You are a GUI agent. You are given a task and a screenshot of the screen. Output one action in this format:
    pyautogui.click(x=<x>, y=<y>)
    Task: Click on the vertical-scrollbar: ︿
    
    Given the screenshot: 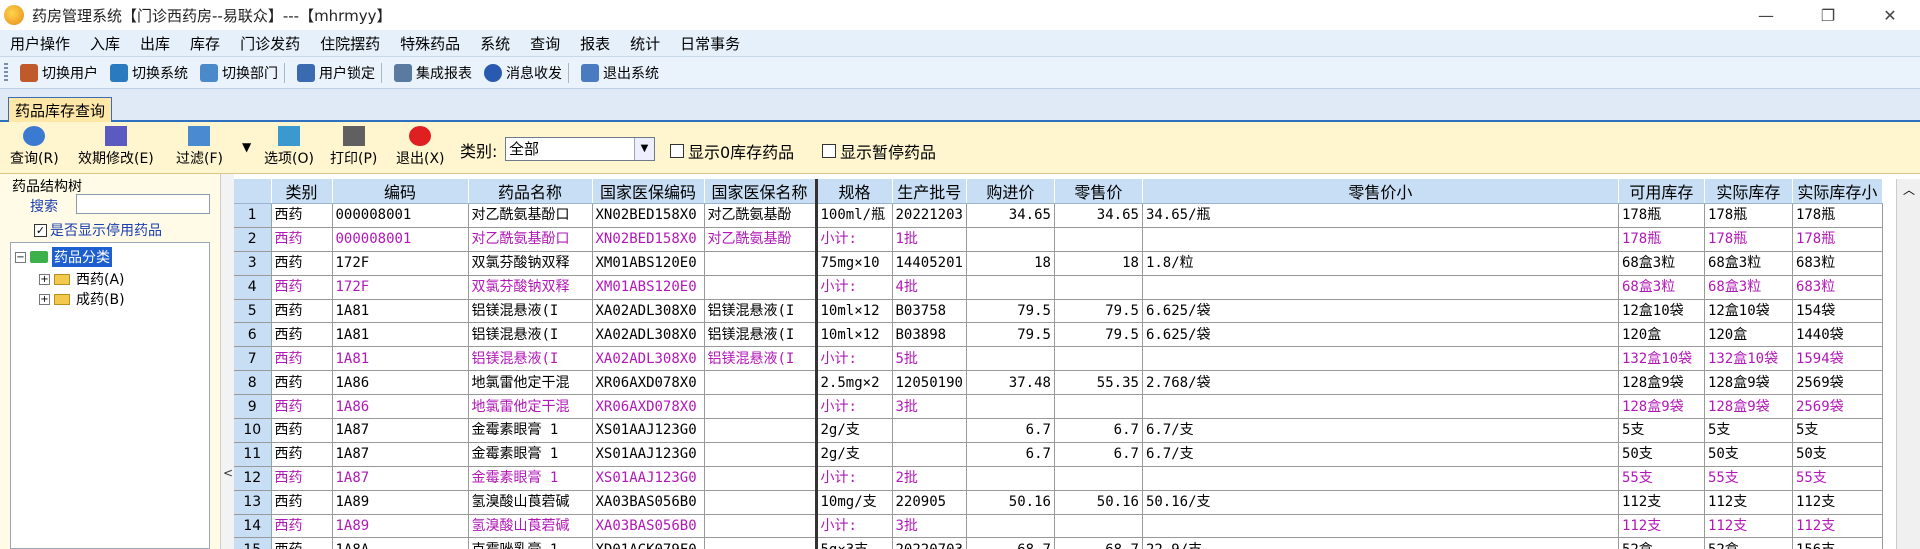 What is the action you would take?
    pyautogui.click(x=1908, y=364)
    